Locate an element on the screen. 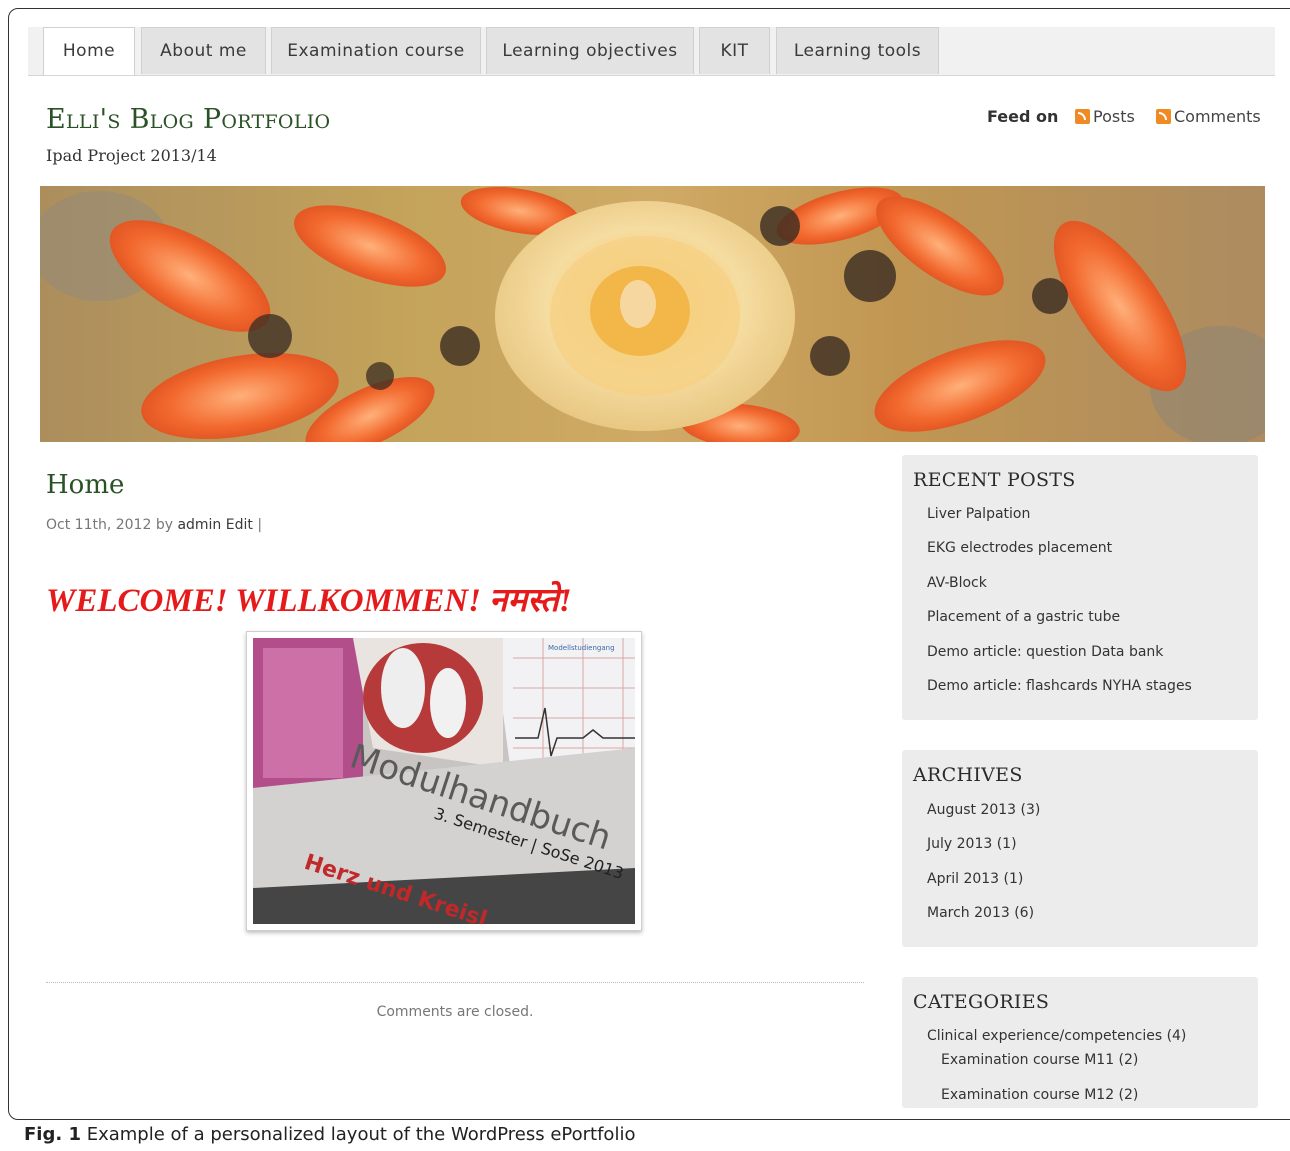 This screenshot has width=1290, height=1151. archive-link: July 2013 (1) is located at coordinates (972, 844).